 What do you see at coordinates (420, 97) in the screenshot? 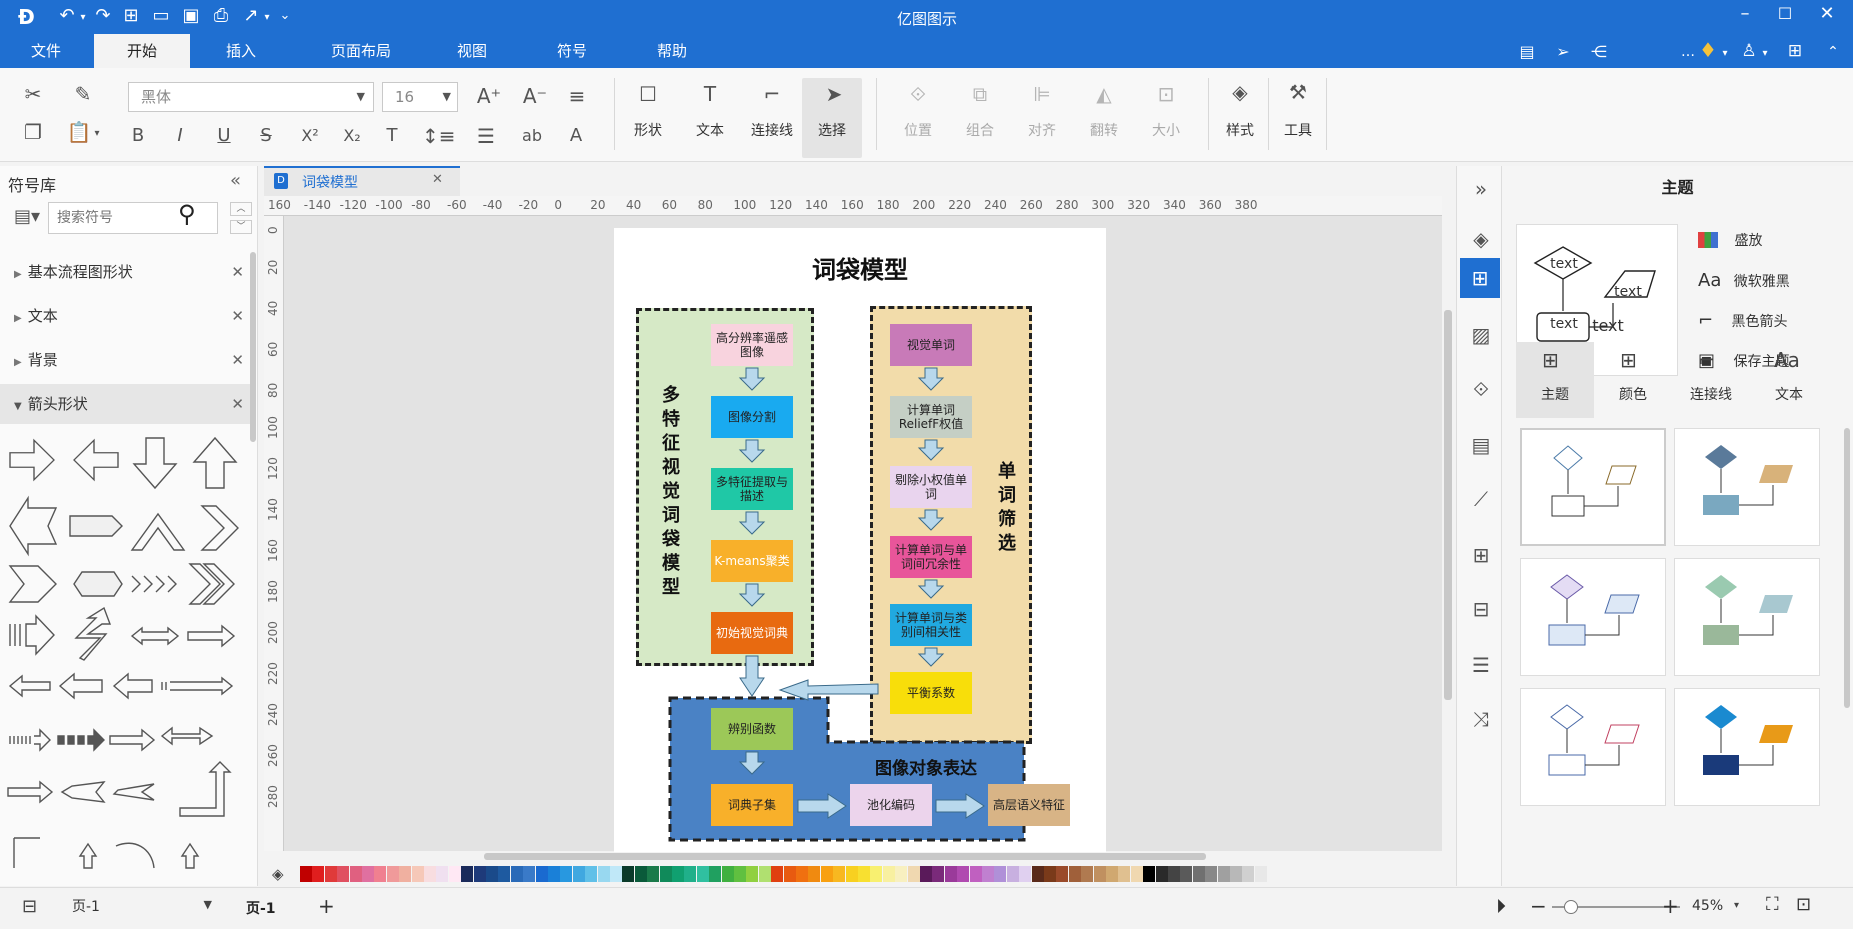
I see `font-size-select: 16 ▼` at bounding box center [420, 97].